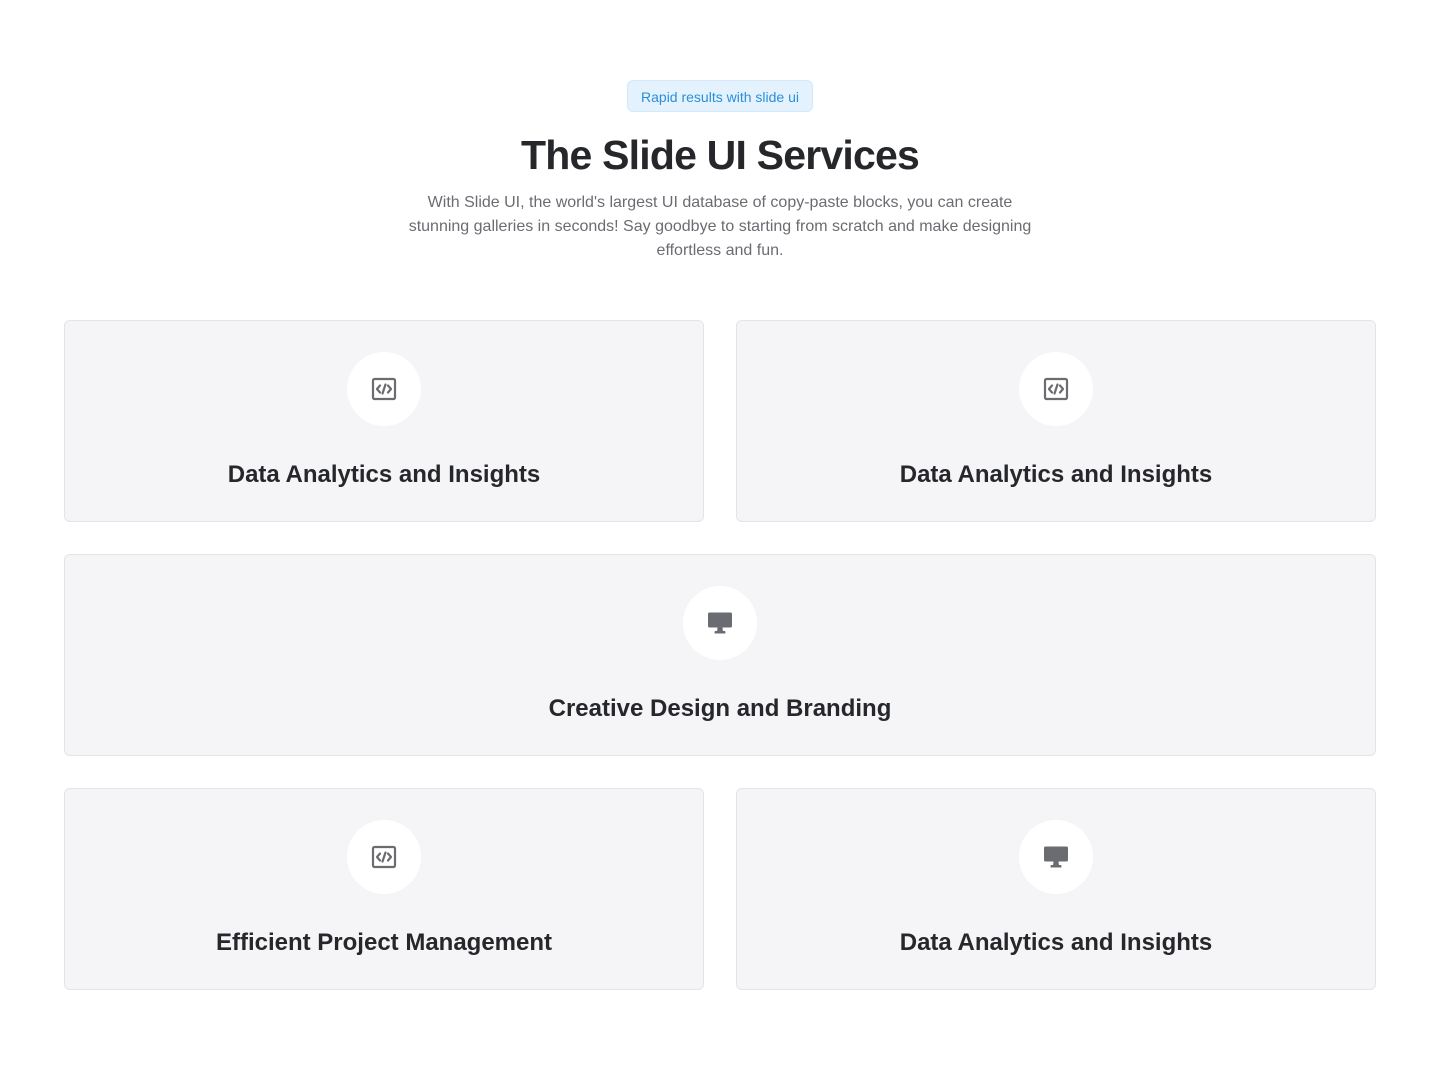  I want to click on section-title: The Slide UI Services, so click(720, 155).